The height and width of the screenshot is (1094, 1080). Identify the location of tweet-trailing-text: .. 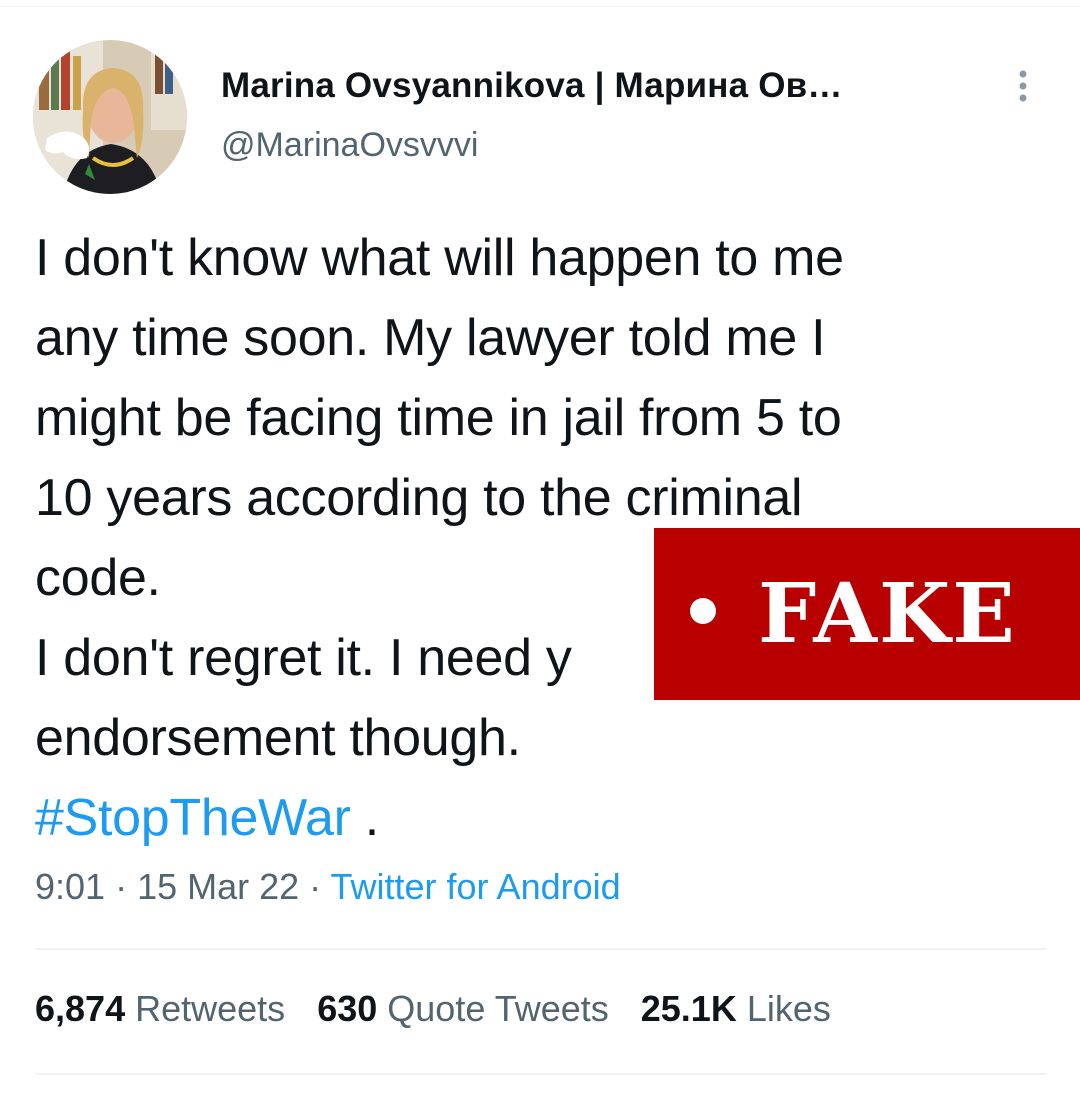
(364, 818).